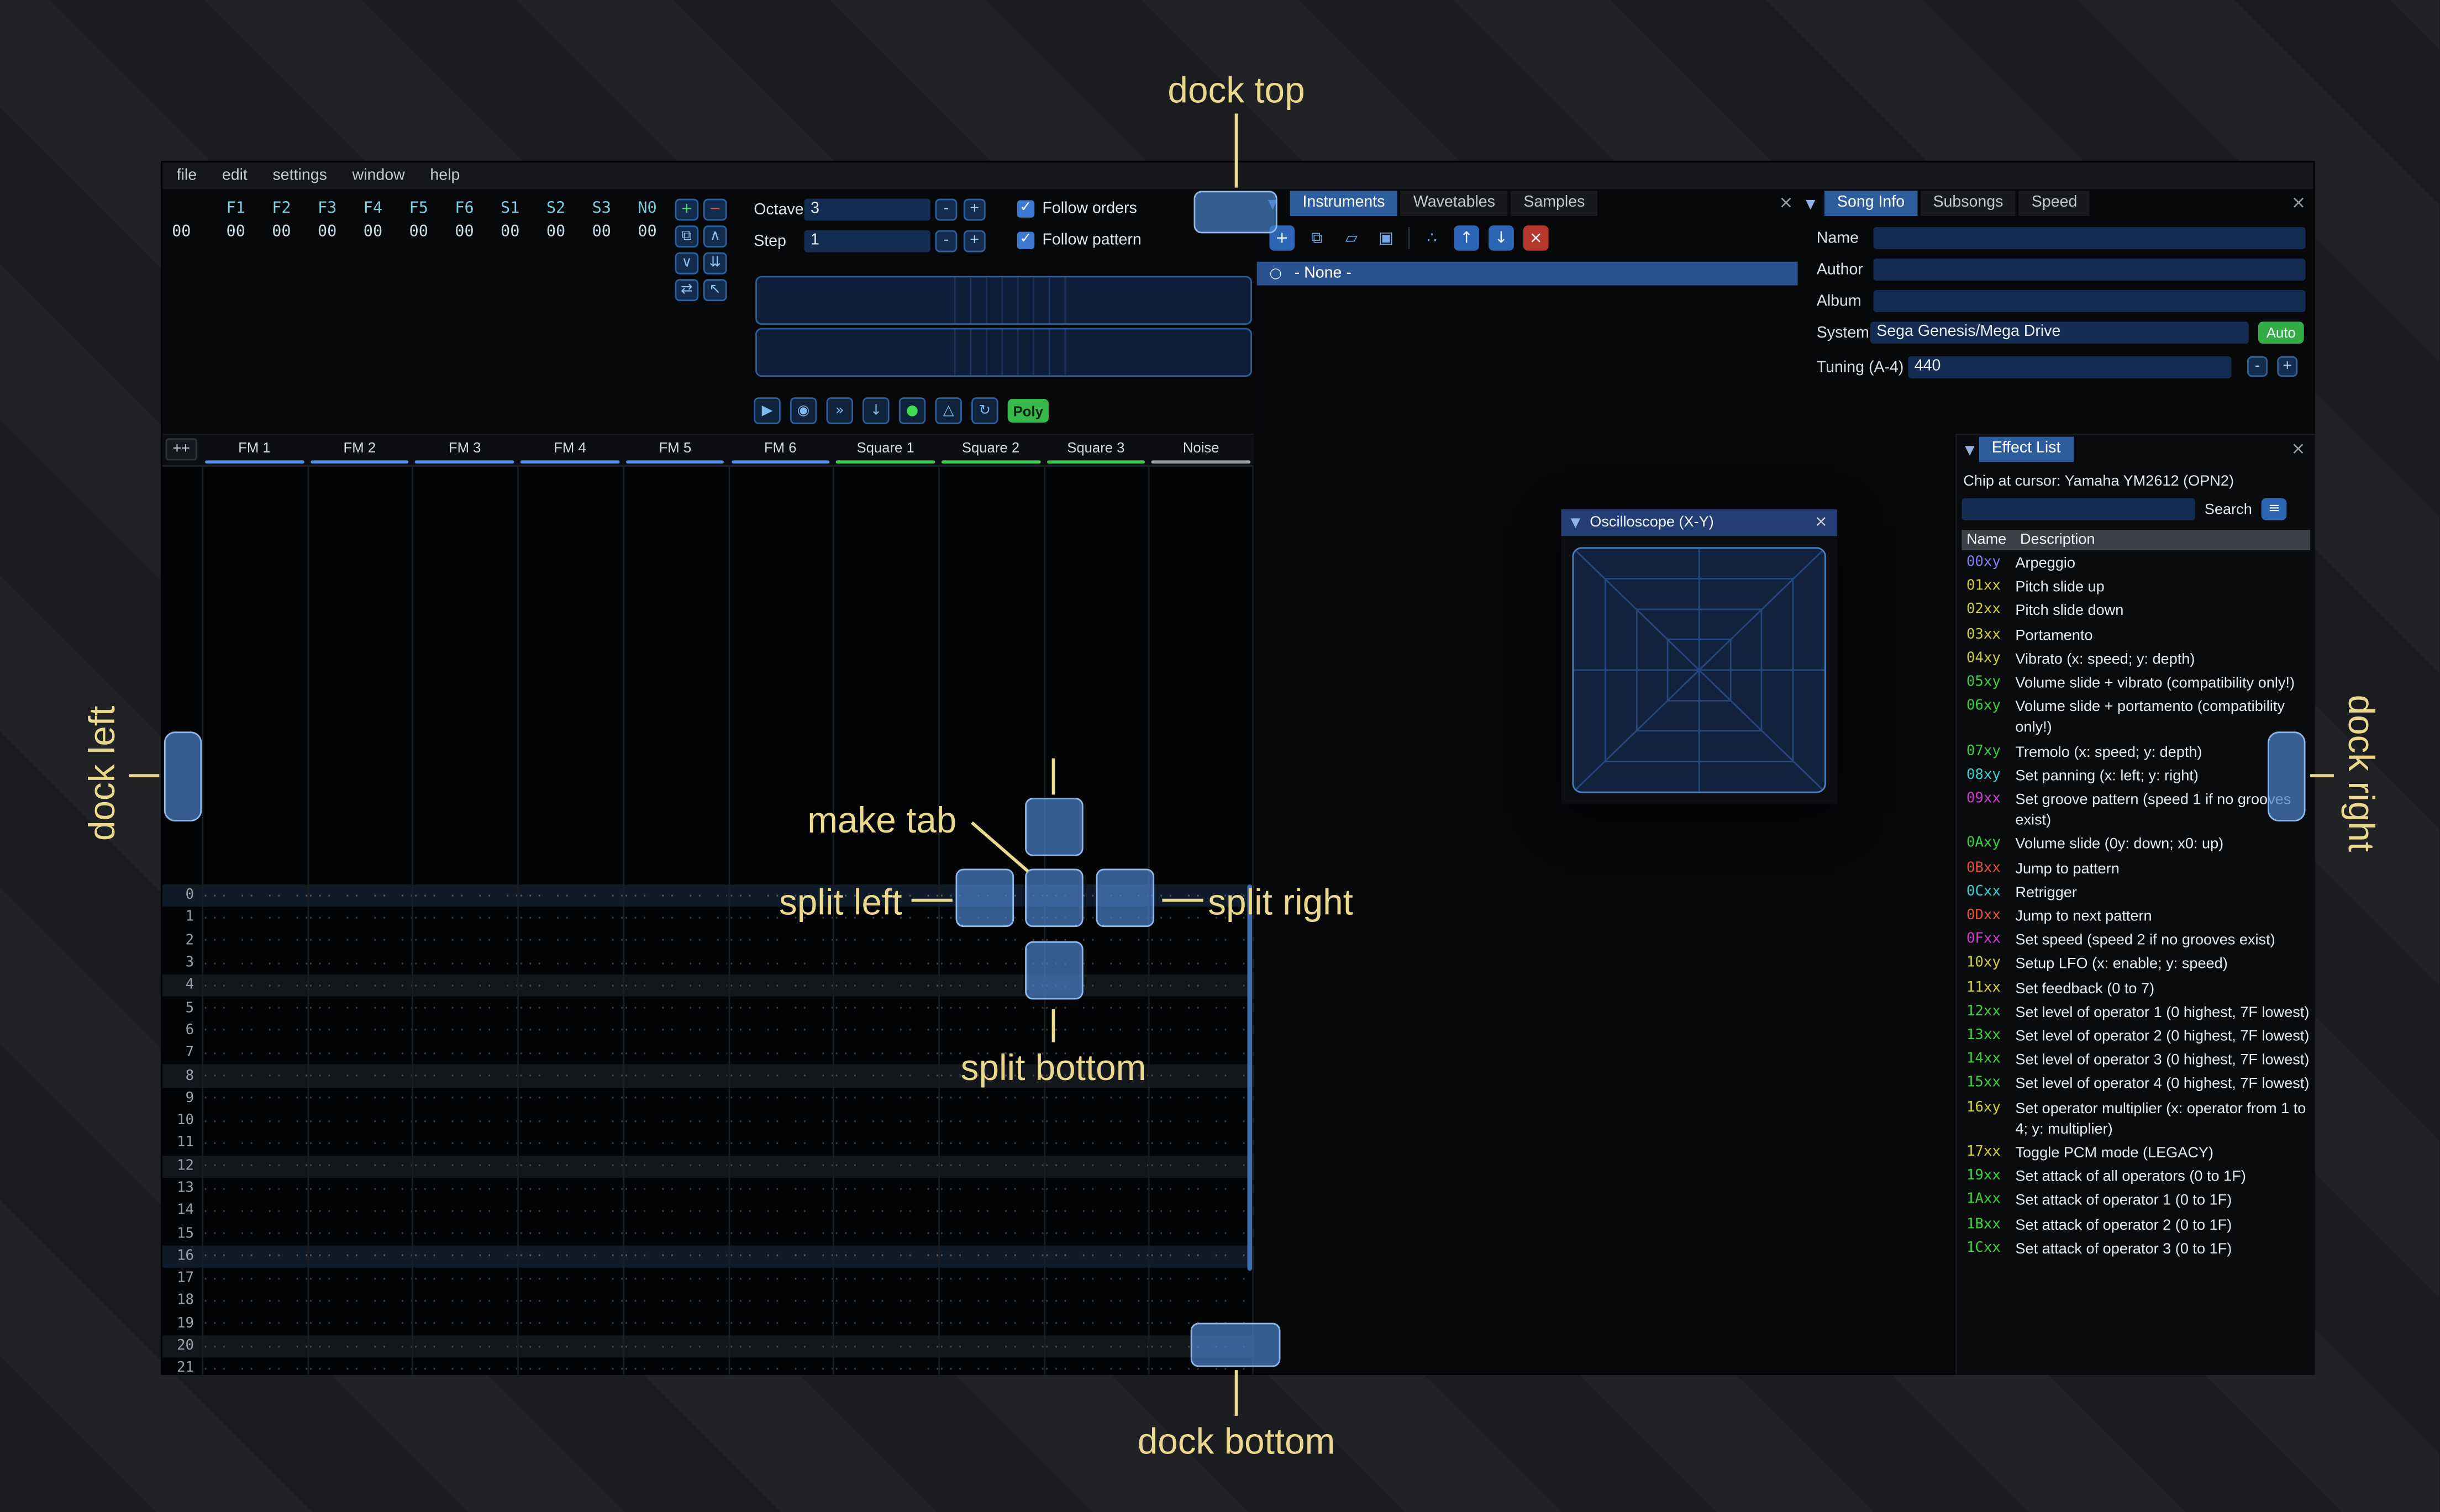  What do you see at coordinates (102, 773) in the screenshot?
I see `dock-left-label: dock left` at bounding box center [102, 773].